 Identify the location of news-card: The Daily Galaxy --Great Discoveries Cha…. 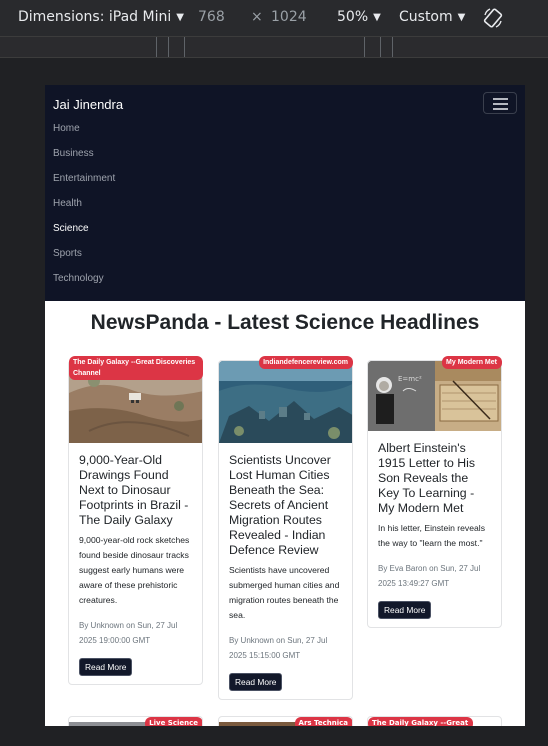
(135, 520).